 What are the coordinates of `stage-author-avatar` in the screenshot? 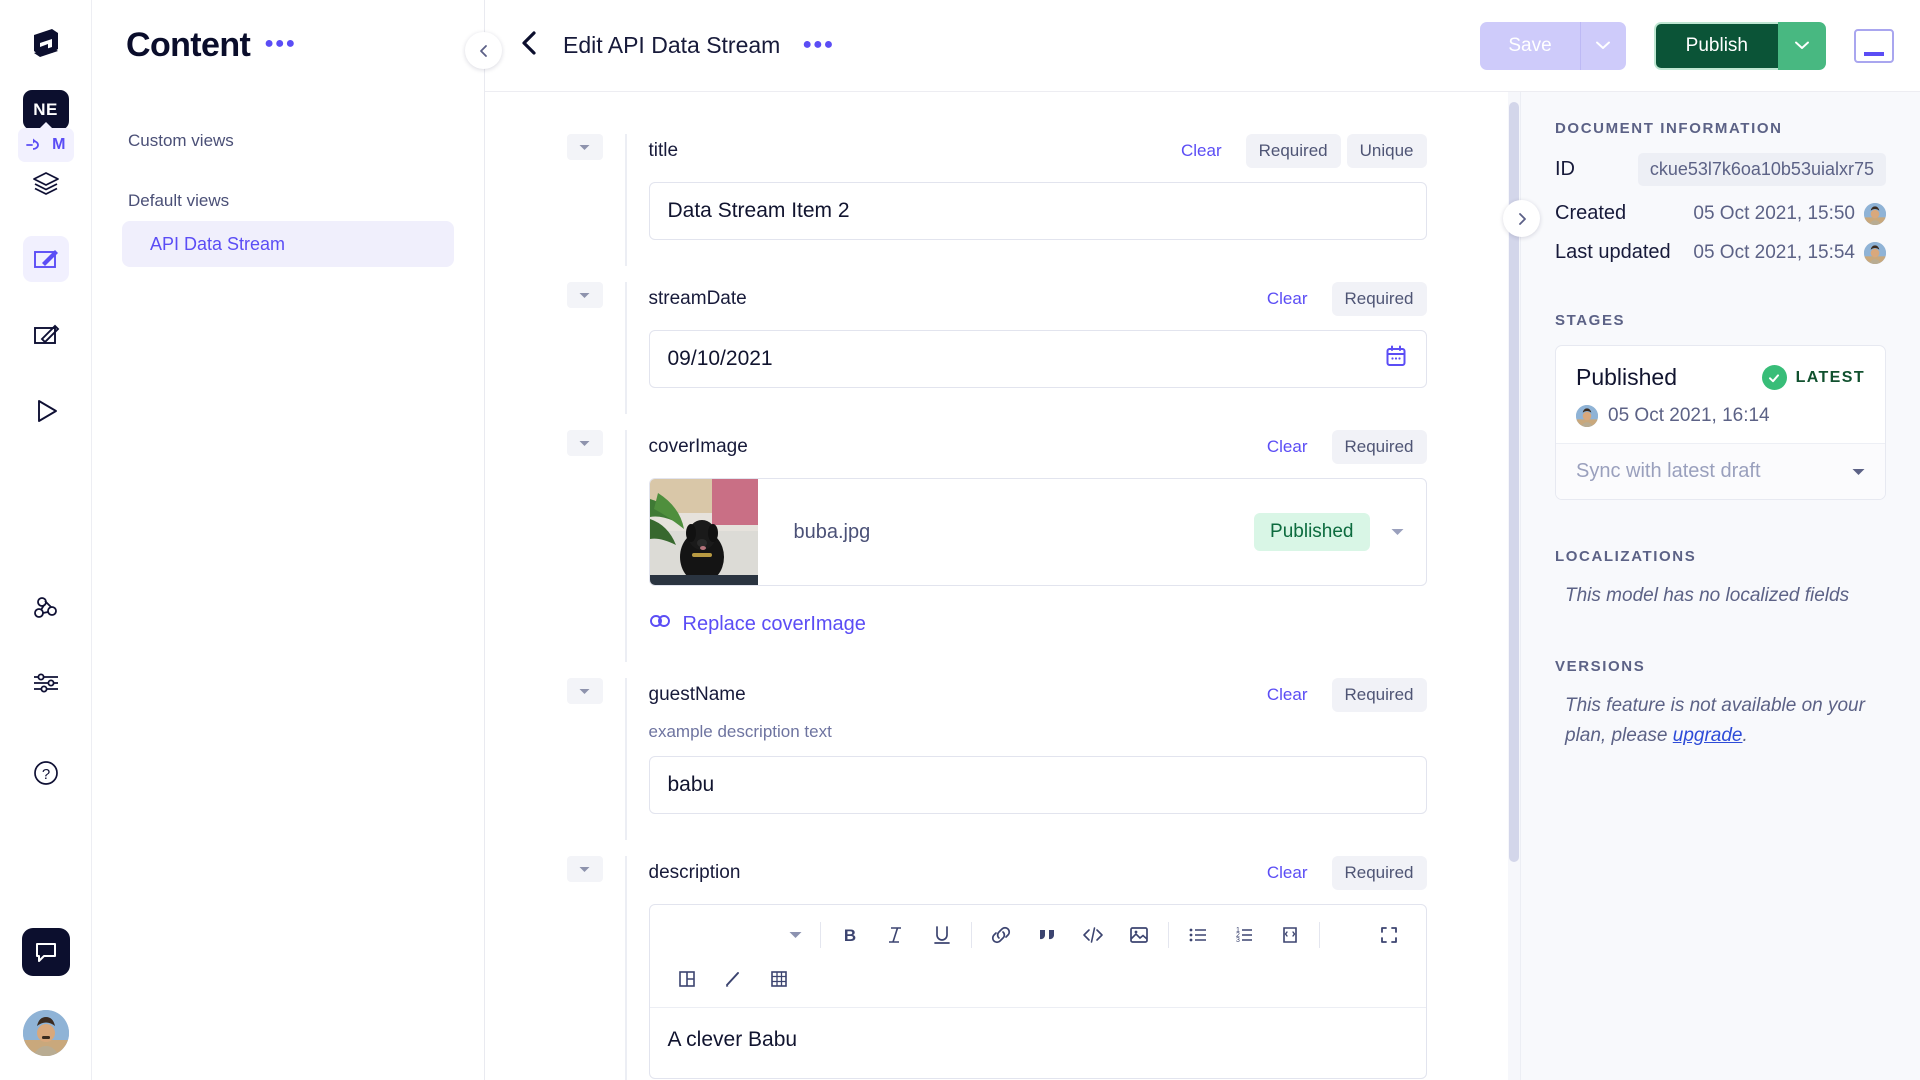 It's located at (1587, 416).